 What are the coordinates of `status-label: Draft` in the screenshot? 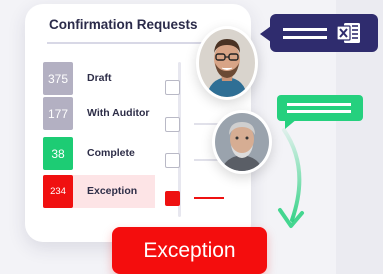 It's located at (99, 78).